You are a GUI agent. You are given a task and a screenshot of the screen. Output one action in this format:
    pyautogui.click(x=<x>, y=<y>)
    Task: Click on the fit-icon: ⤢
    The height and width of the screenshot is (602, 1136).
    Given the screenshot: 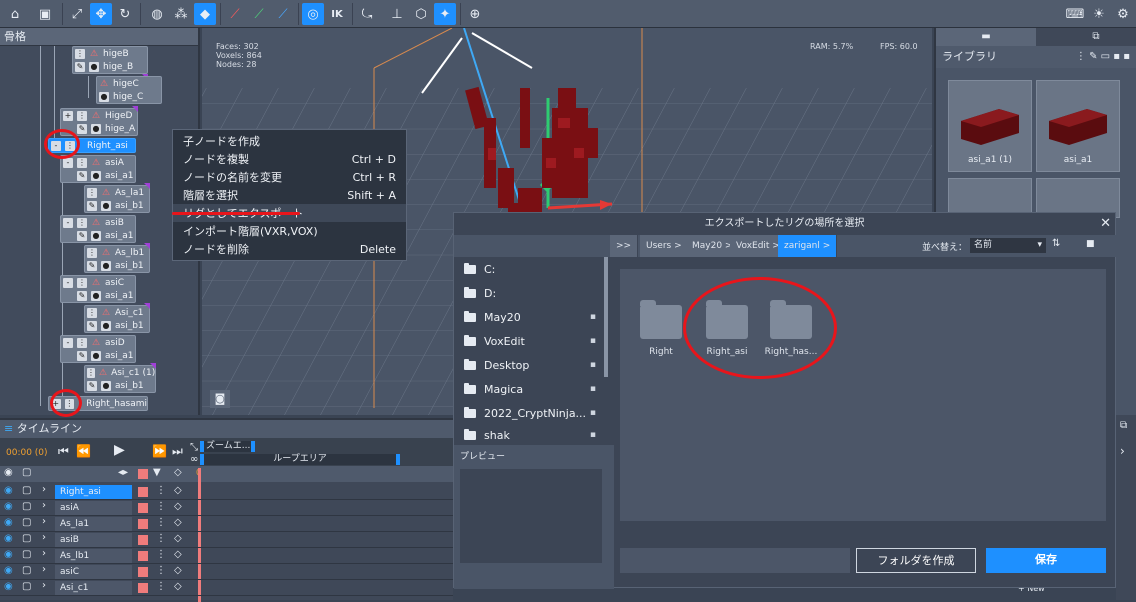 What is the action you would take?
    pyautogui.click(x=77, y=14)
    